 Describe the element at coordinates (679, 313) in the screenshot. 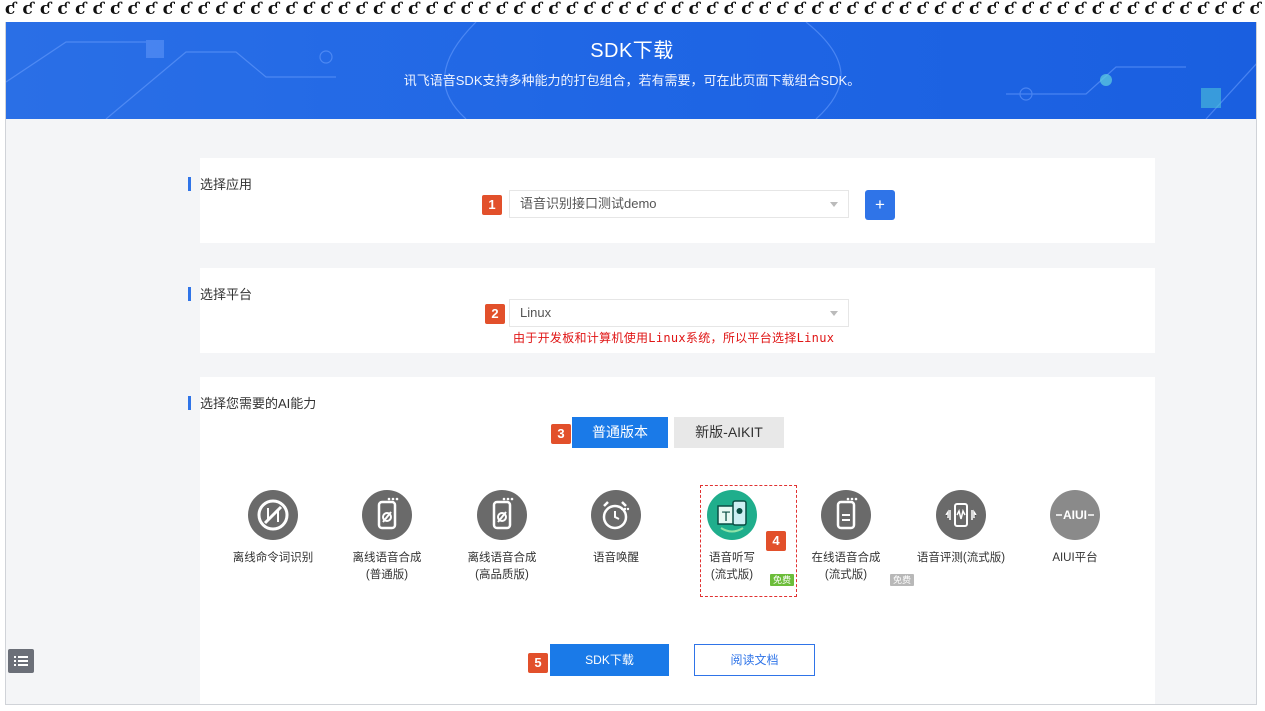

I see `platform-select: Linux` at that location.